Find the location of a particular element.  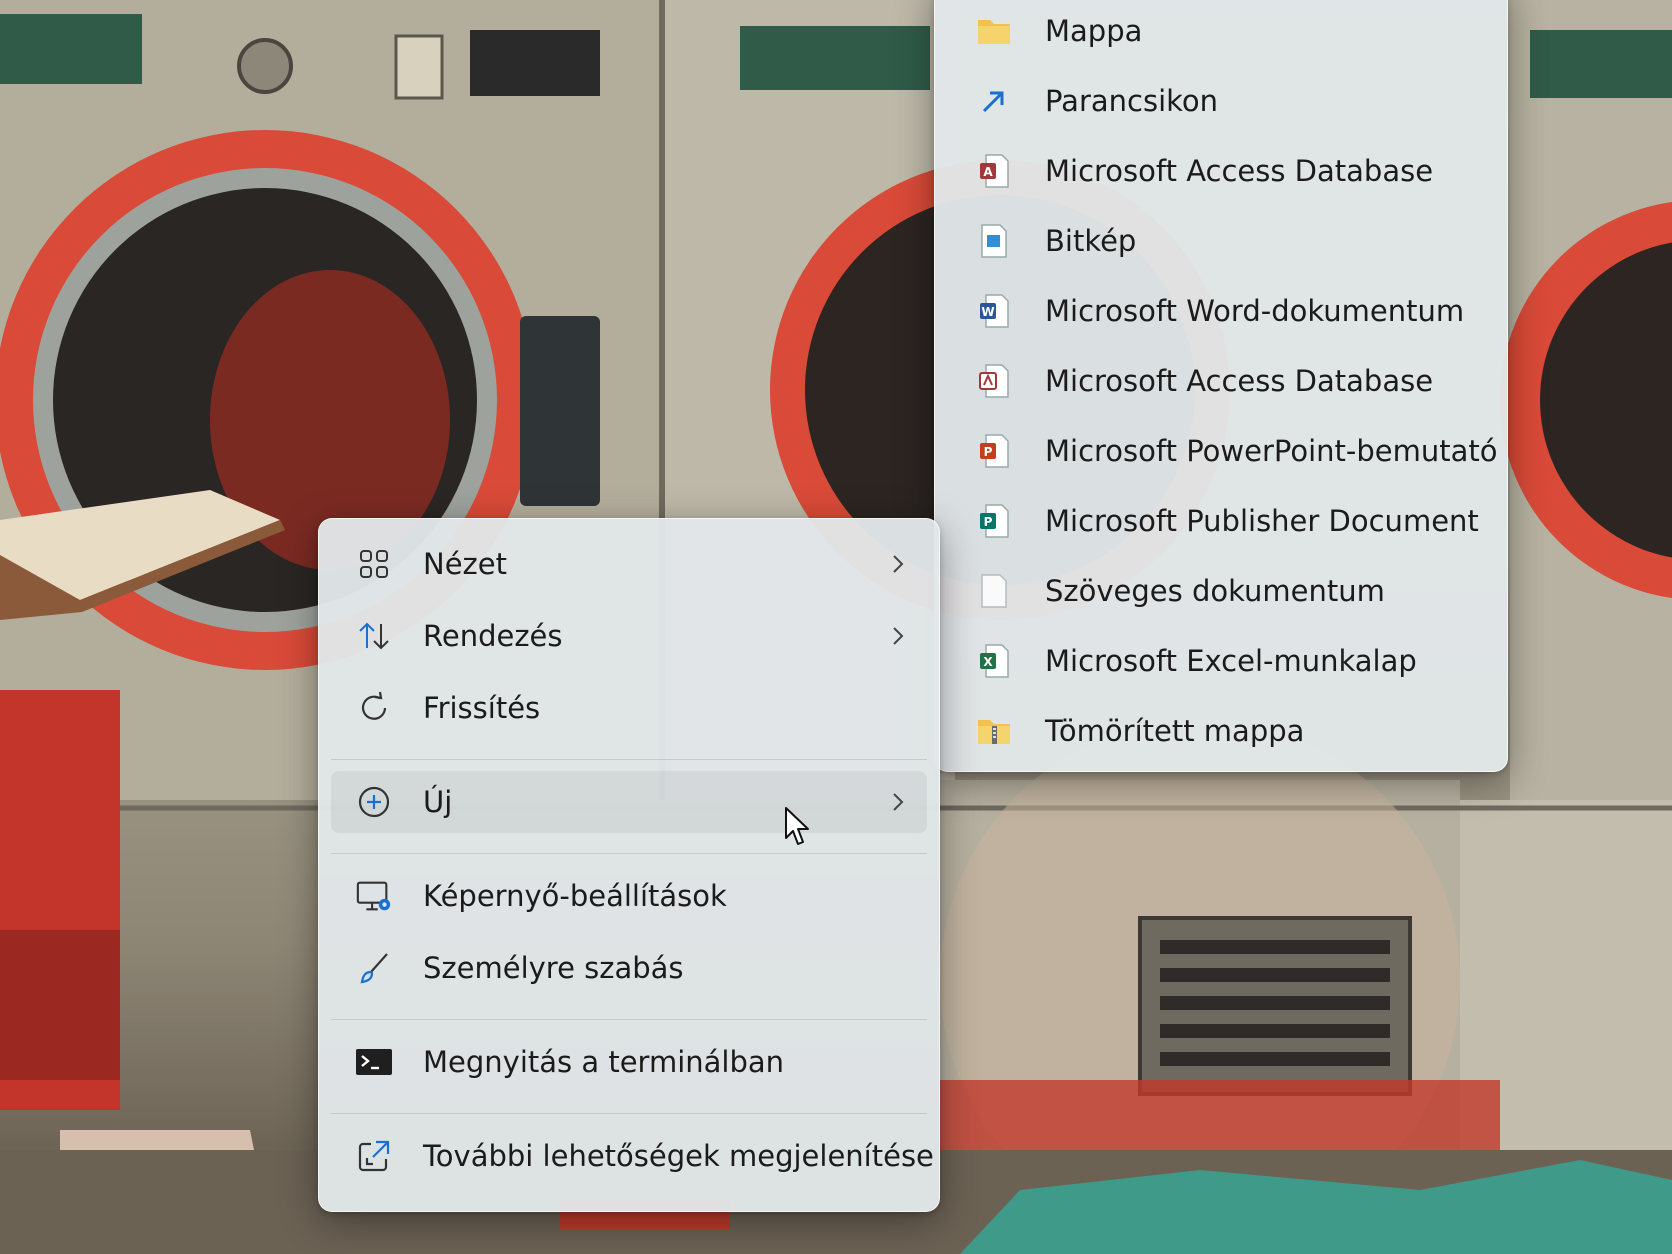

submenu-item-access-database: A Microsoft Access Database is located at coordinates (1221, 171).